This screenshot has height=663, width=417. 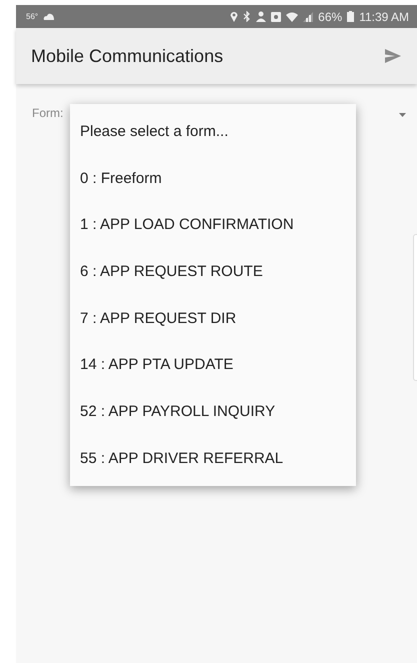 What do you see at coordinates (330, 17) in the screenshot?
I see `battery-percent: 66%` at bounding box center [330, 17].